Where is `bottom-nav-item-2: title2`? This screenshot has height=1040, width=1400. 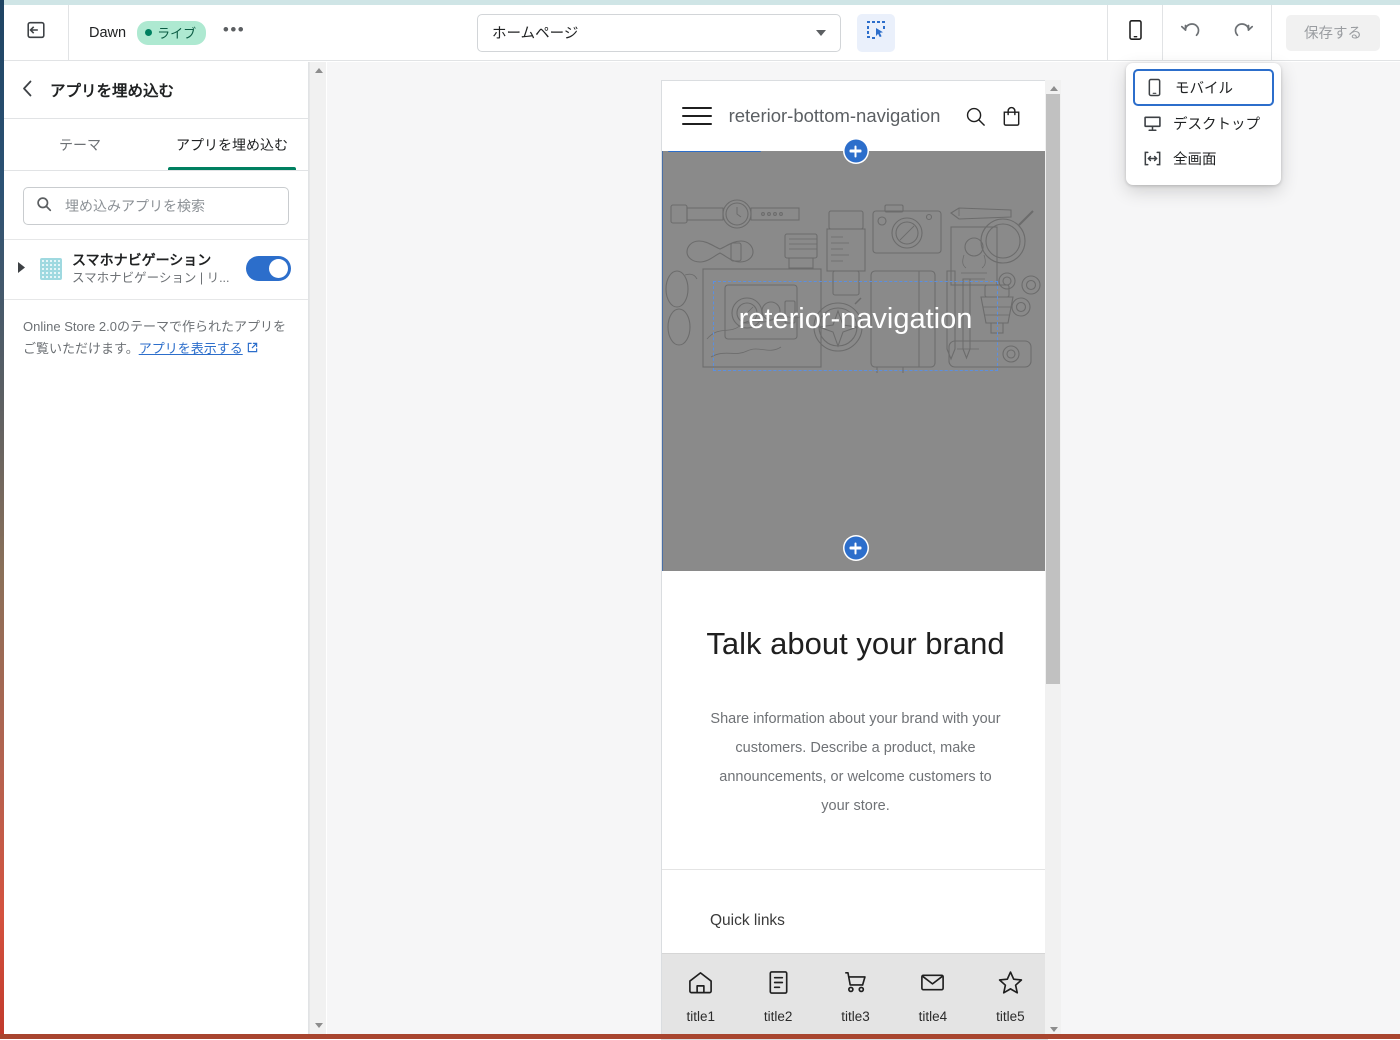
bottom-nav-item-2: title2 is located at coordinates (777, 996).